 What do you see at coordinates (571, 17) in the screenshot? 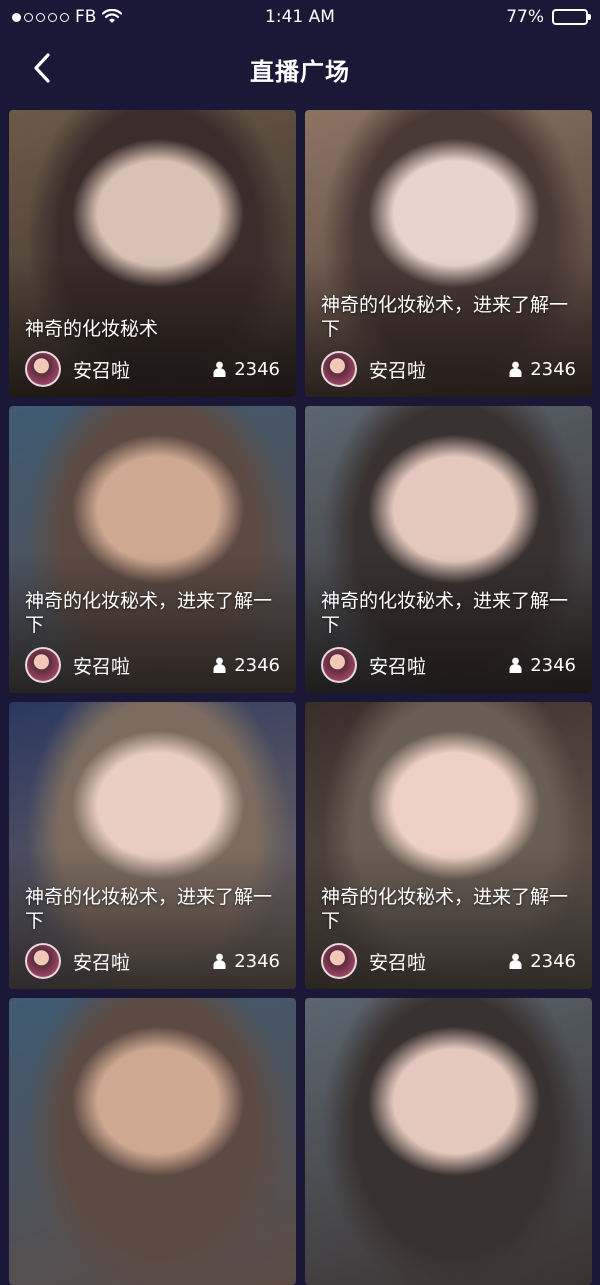
I see `battery-icon` at bounding box center [571, 17].